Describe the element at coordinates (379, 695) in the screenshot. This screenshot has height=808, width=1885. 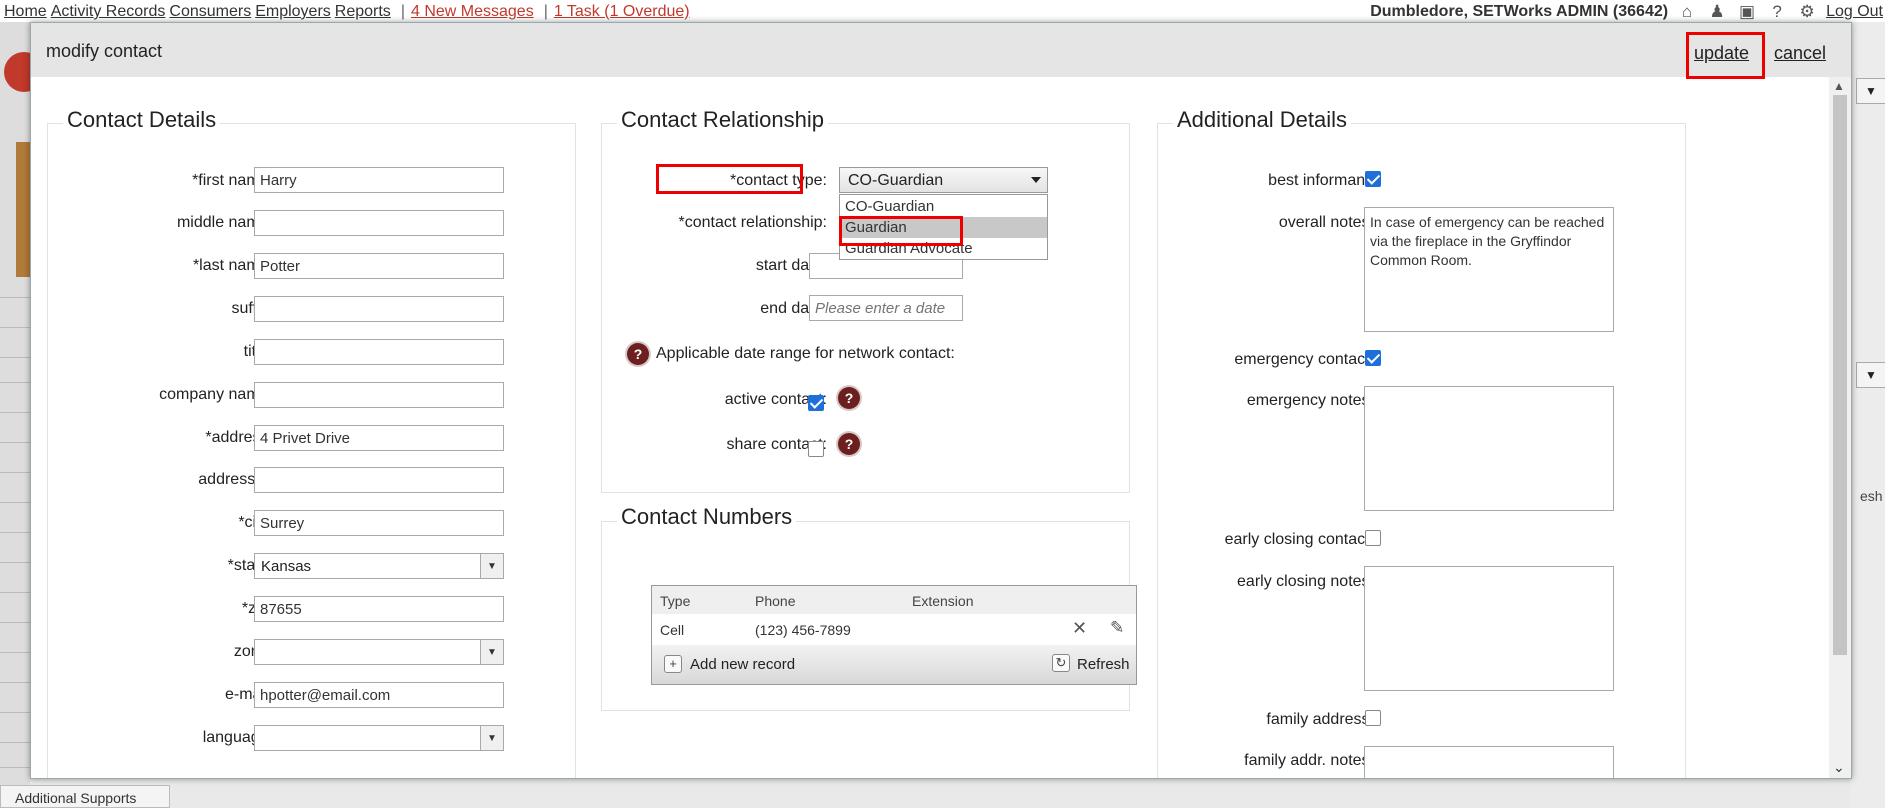
I see `email-input` at that location.